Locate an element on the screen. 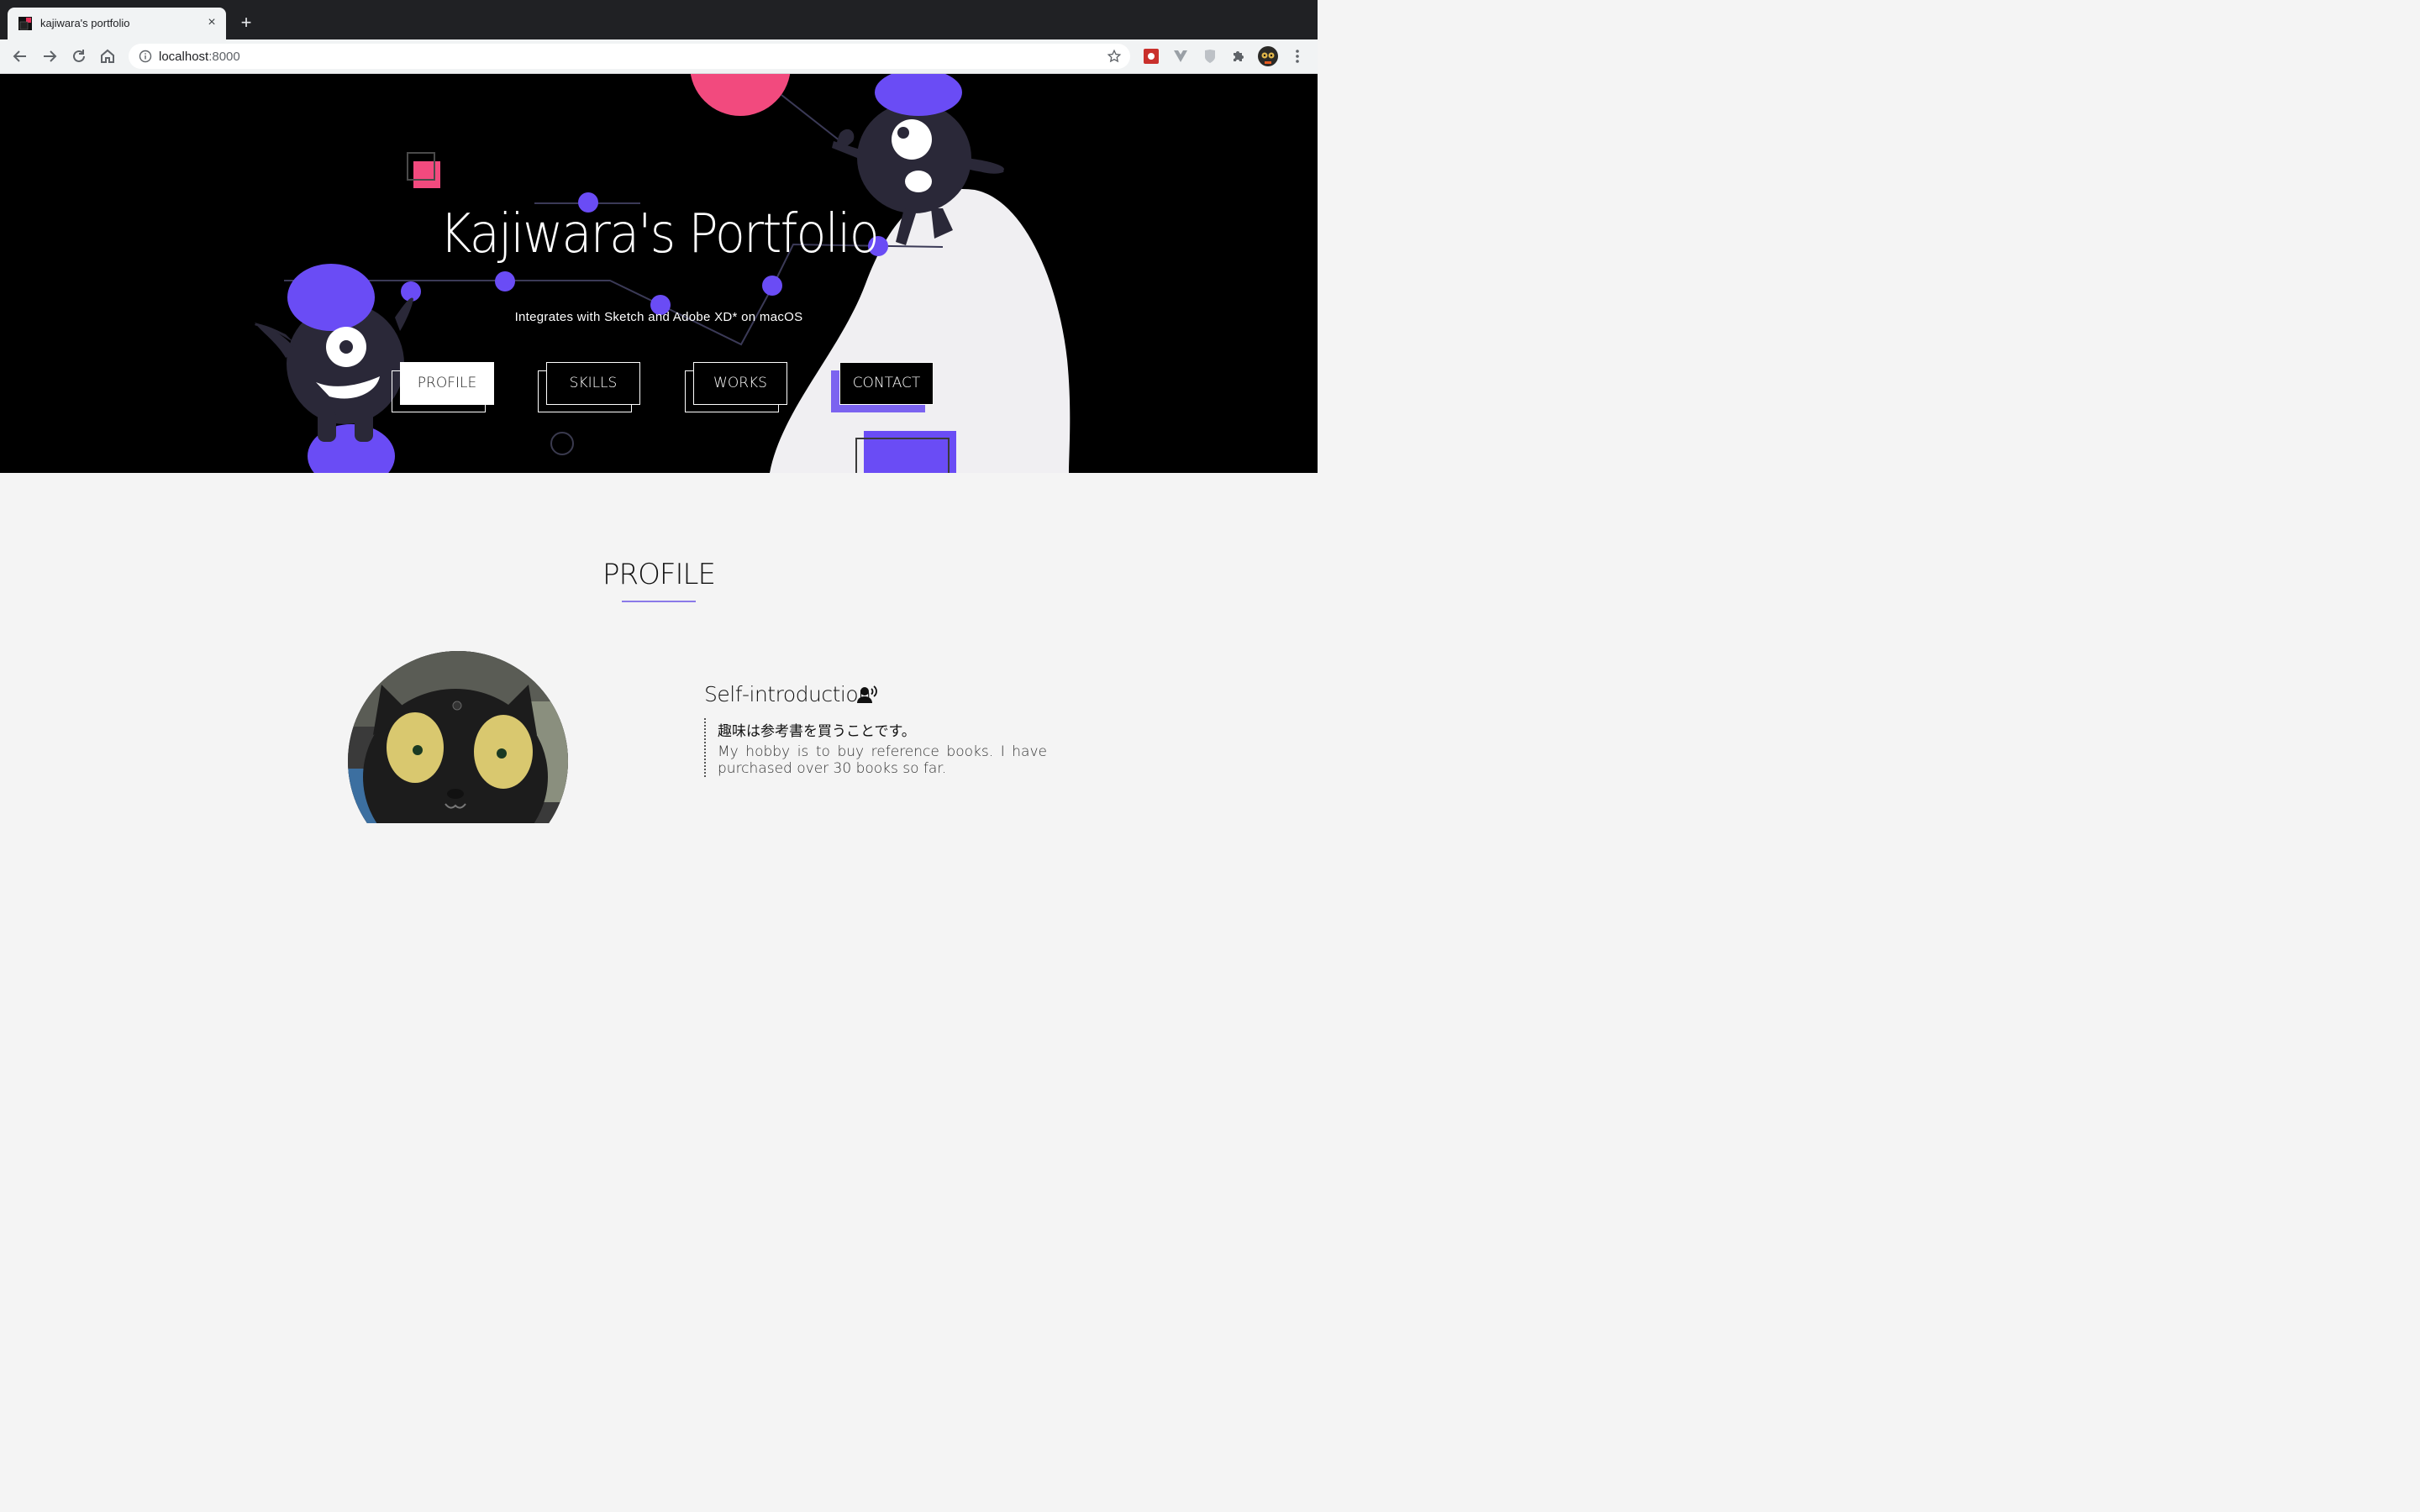  intro-title: Self-introduction is located at coordinates (787, 694).